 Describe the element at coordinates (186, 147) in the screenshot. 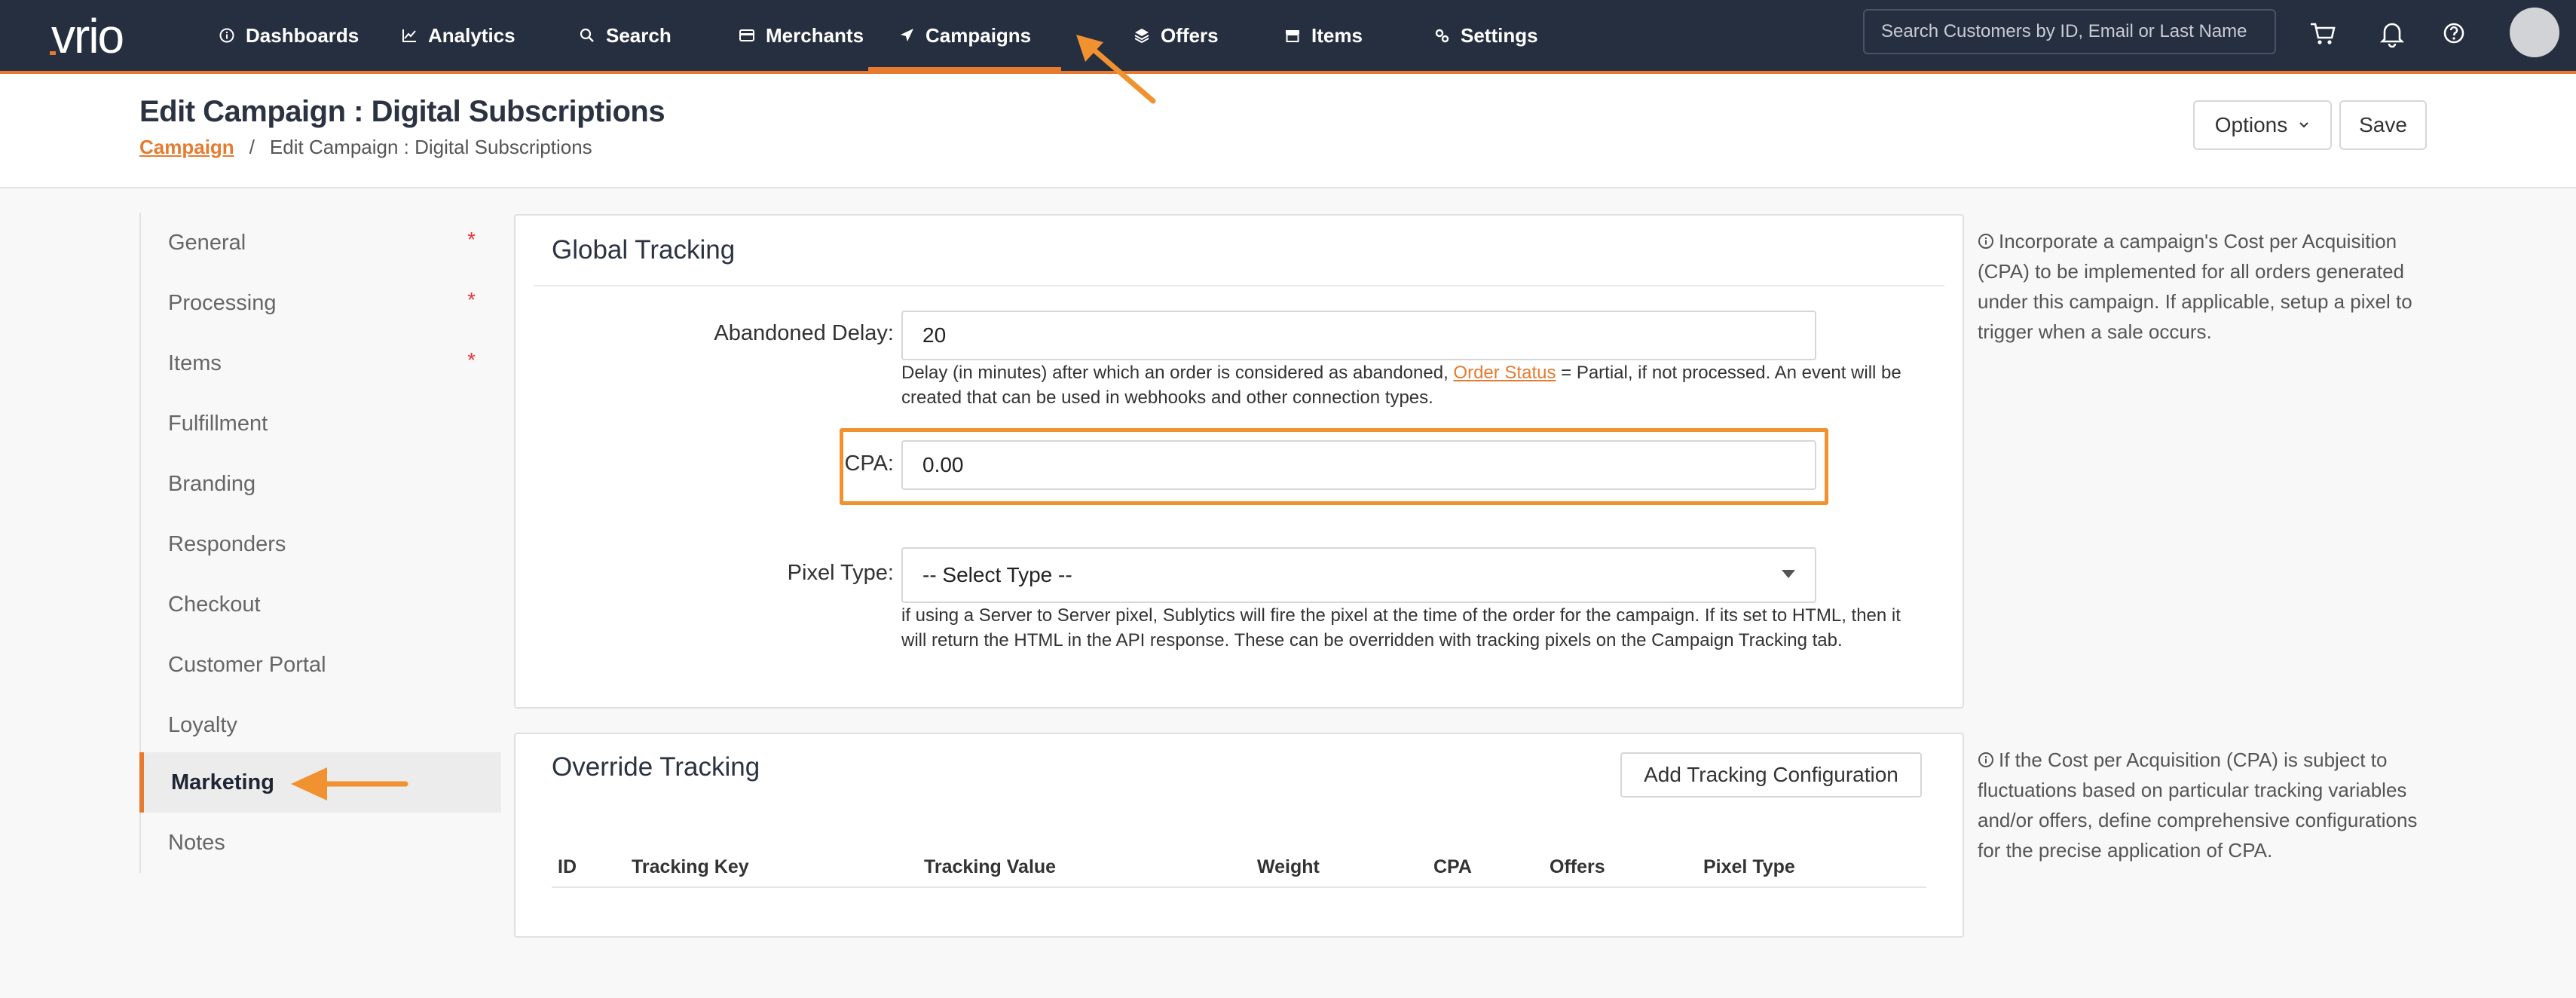

I see `breadcrumb-campaign-link: Campaign` at that location.